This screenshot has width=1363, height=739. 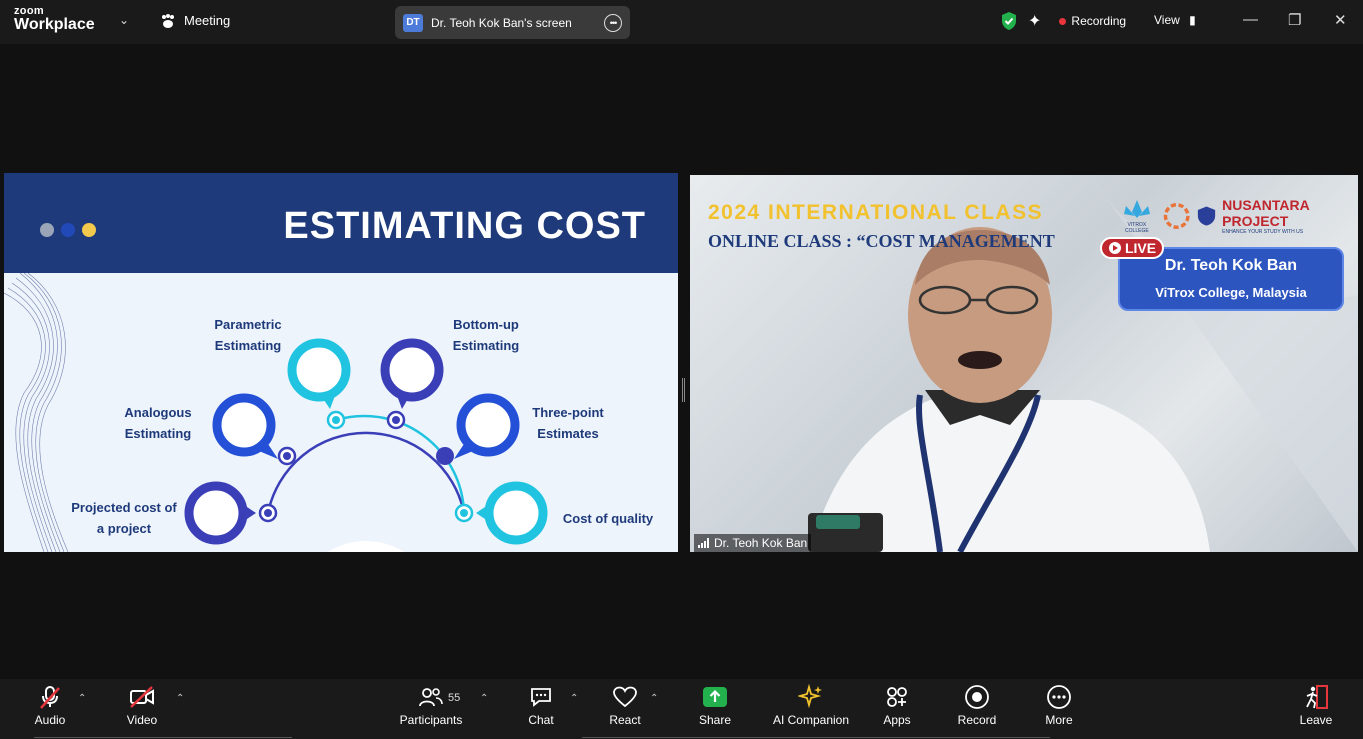 I want to click on panel-resize-handle, so click(x=683, y=390).